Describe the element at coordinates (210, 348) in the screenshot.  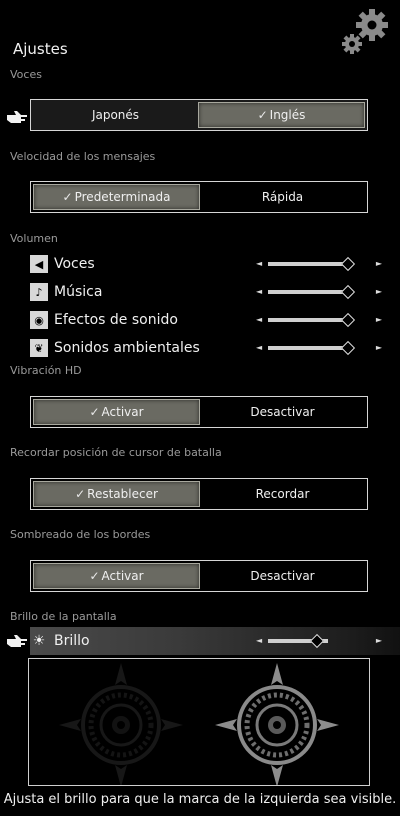
I see `volume-row-ambient: ❦ Sonidos ambientales ◄ ►` at that location.